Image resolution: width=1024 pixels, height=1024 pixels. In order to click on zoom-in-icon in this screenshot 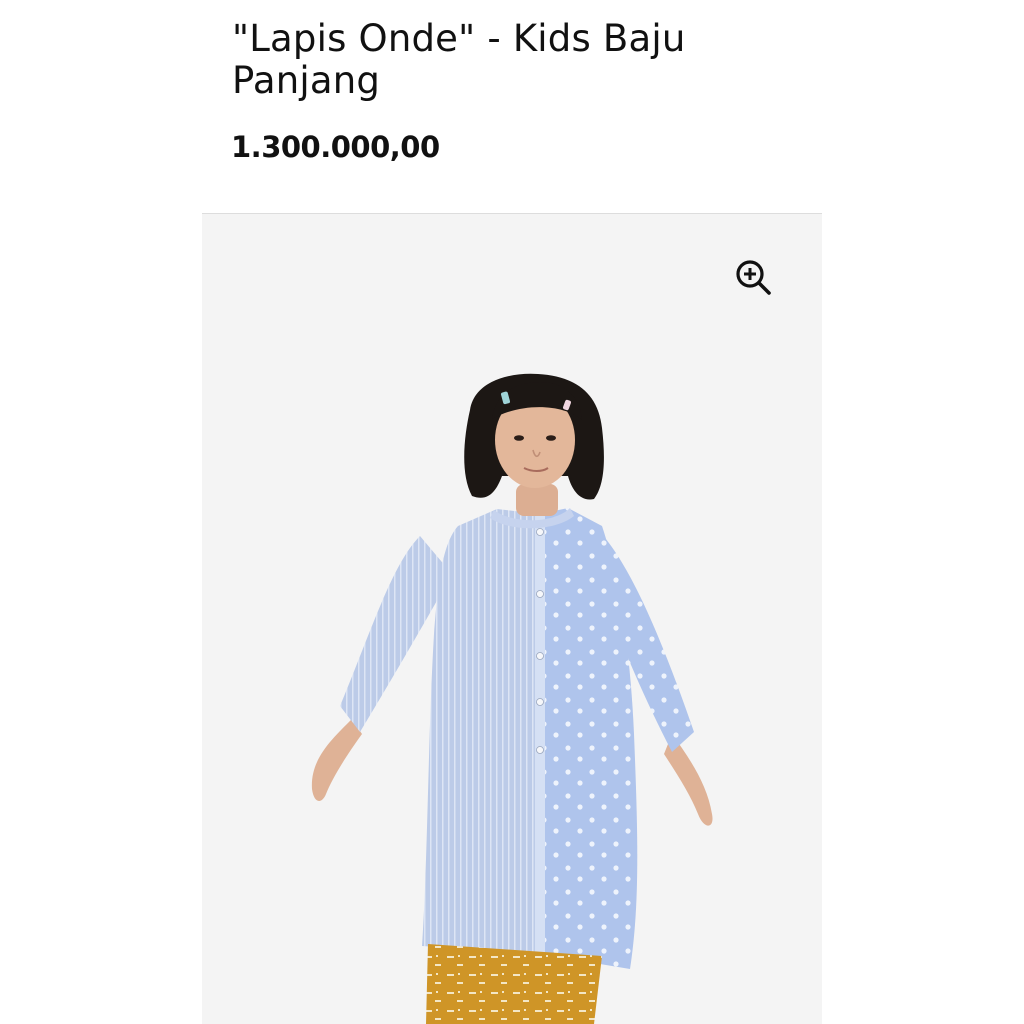, I will do `click(753, 277)`.